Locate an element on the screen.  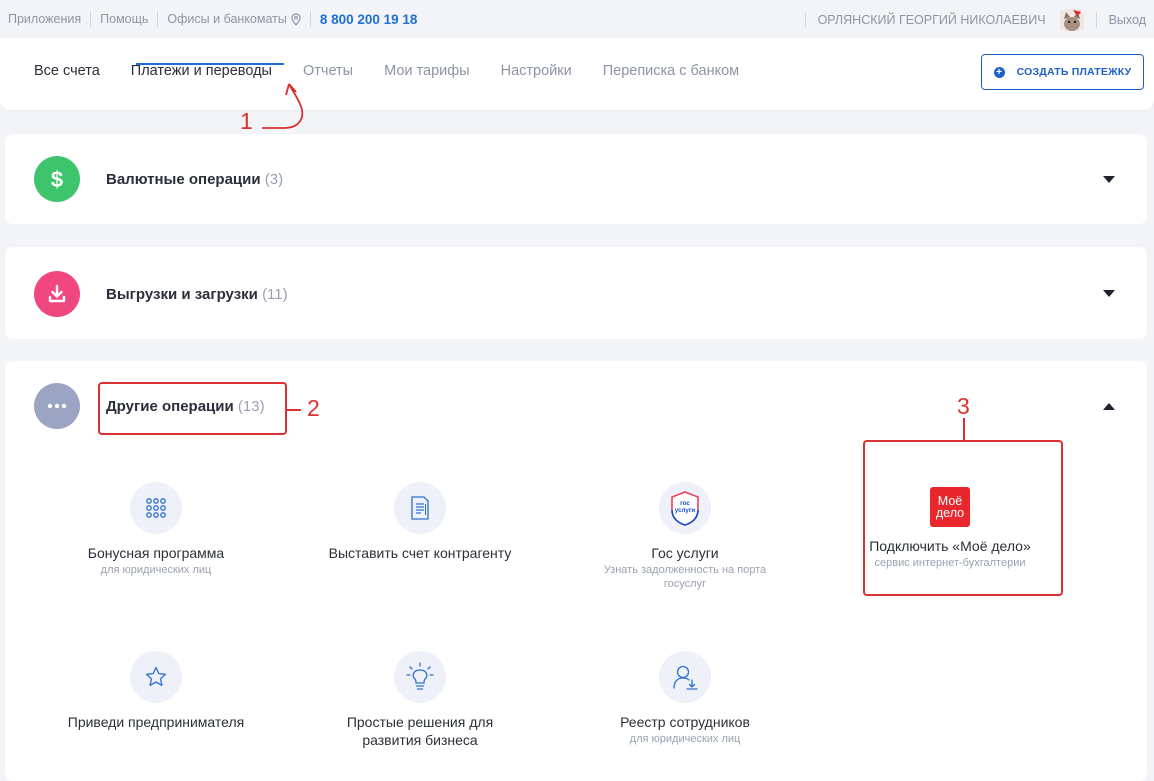
annotation-number-3: 3 is located at coordinates (963, 406).